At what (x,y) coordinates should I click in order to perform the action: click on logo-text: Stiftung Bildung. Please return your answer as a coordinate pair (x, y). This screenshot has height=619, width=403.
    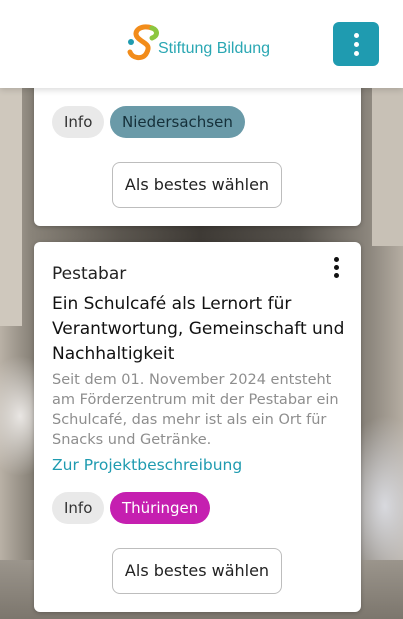
    Looking at the image, I should click on (214, 48).